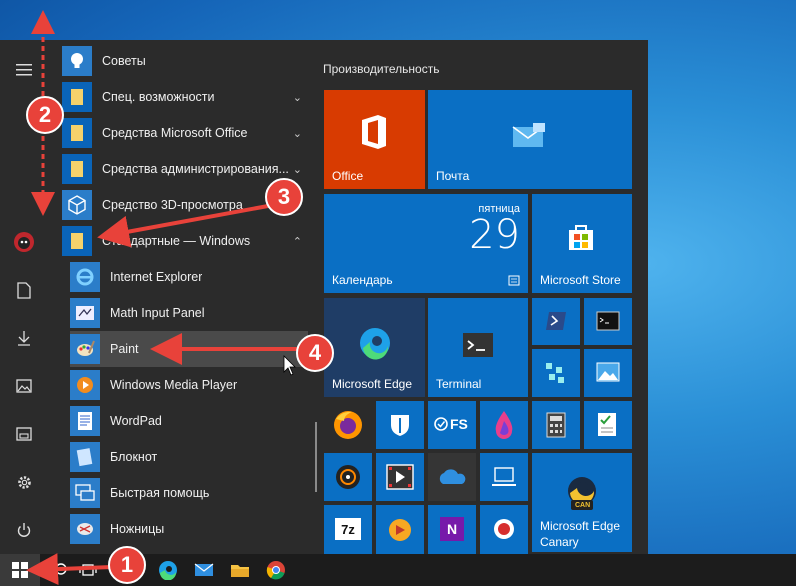  I want to click on annotation-badge-4: 4, so click(315, 353).